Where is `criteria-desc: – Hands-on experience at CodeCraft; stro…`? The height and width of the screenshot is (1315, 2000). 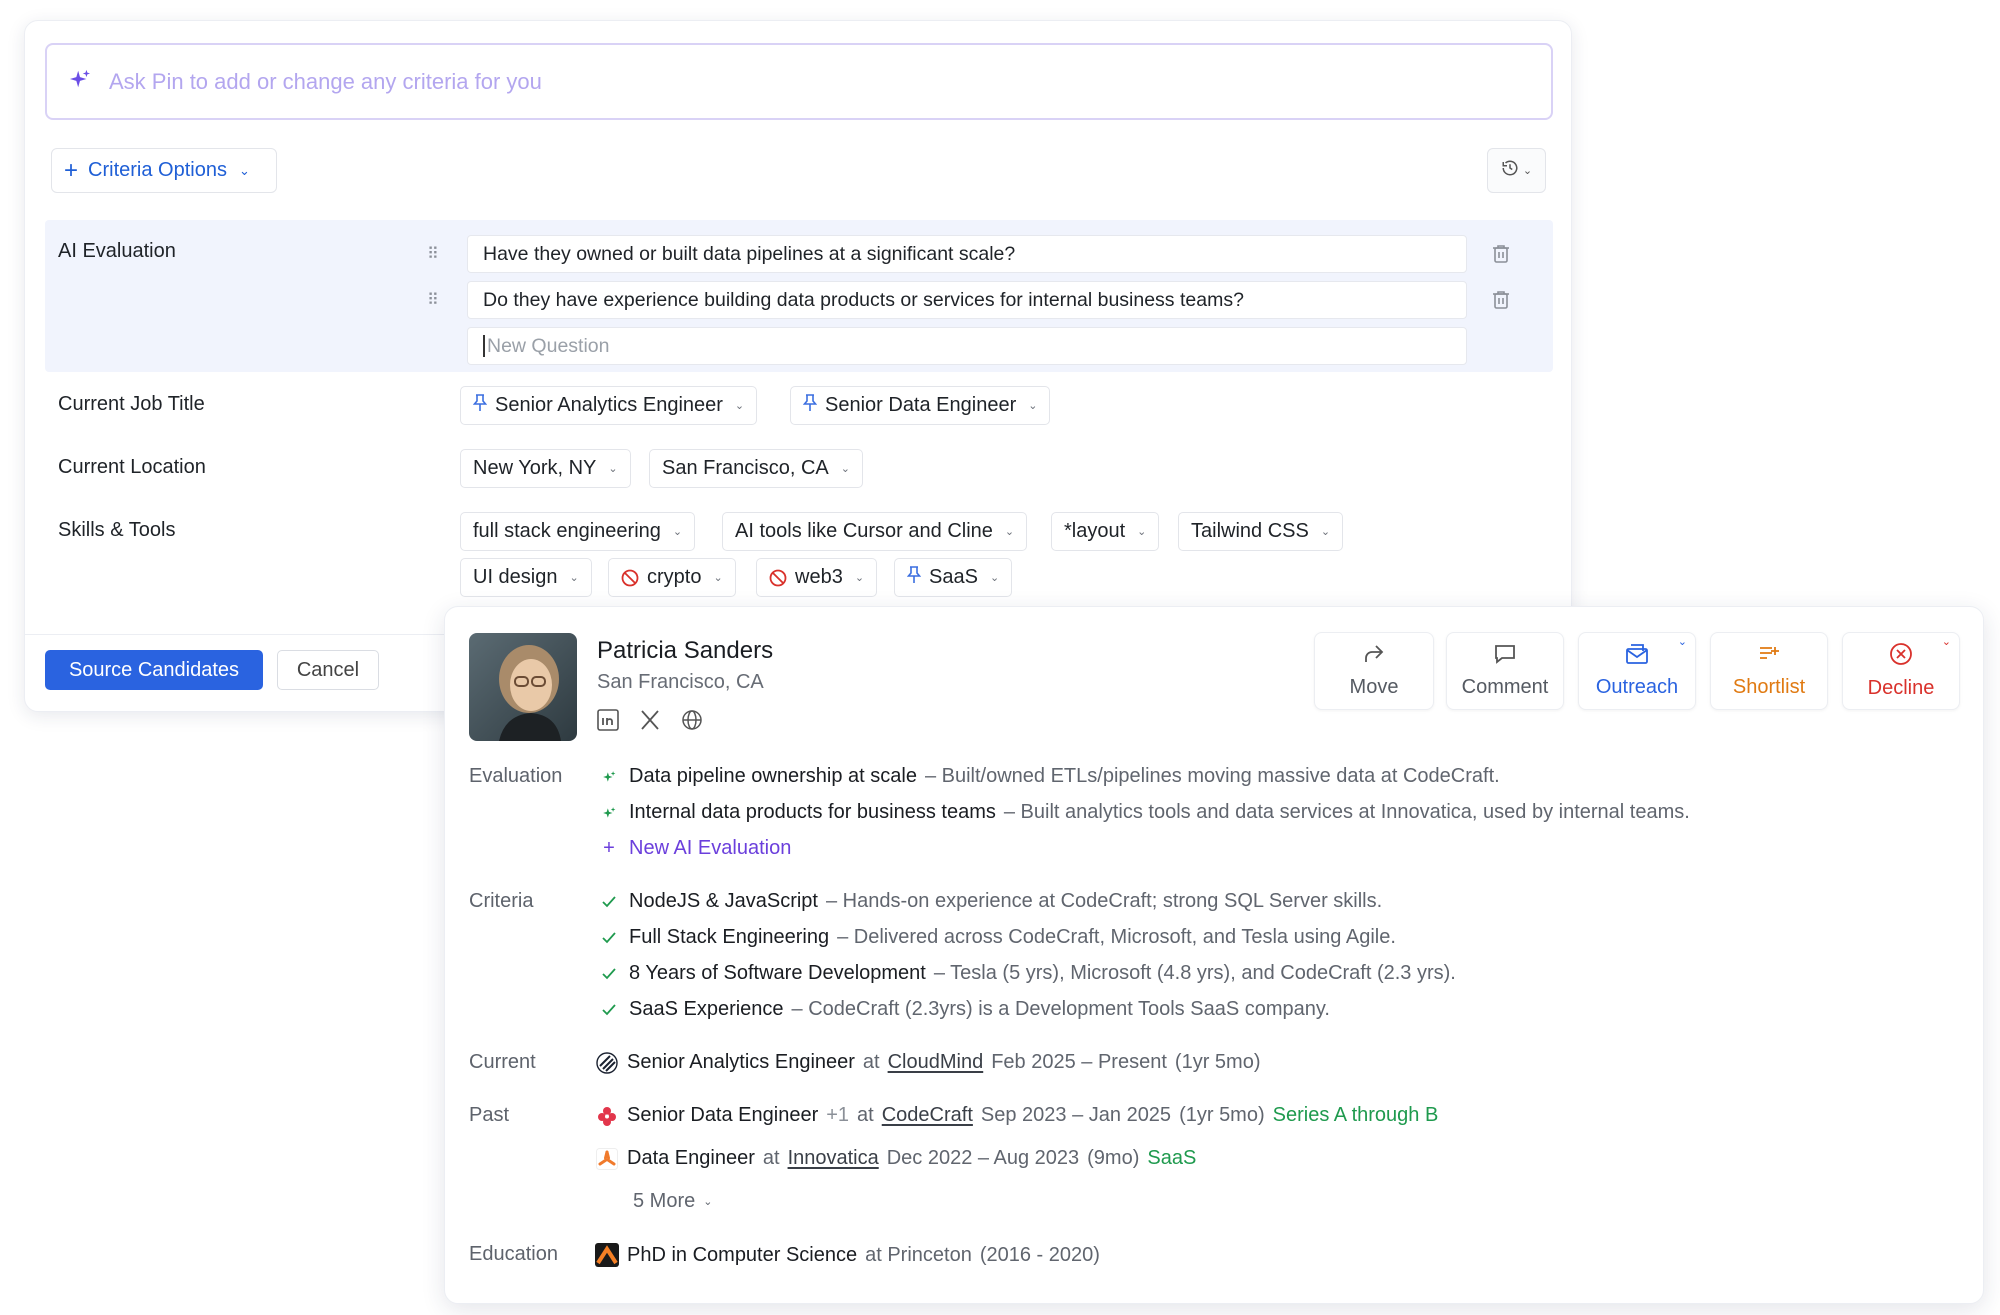 criteria-desc: – Hands-on experience at CodeCraft; stro… is located at coordinates (1104, 901).